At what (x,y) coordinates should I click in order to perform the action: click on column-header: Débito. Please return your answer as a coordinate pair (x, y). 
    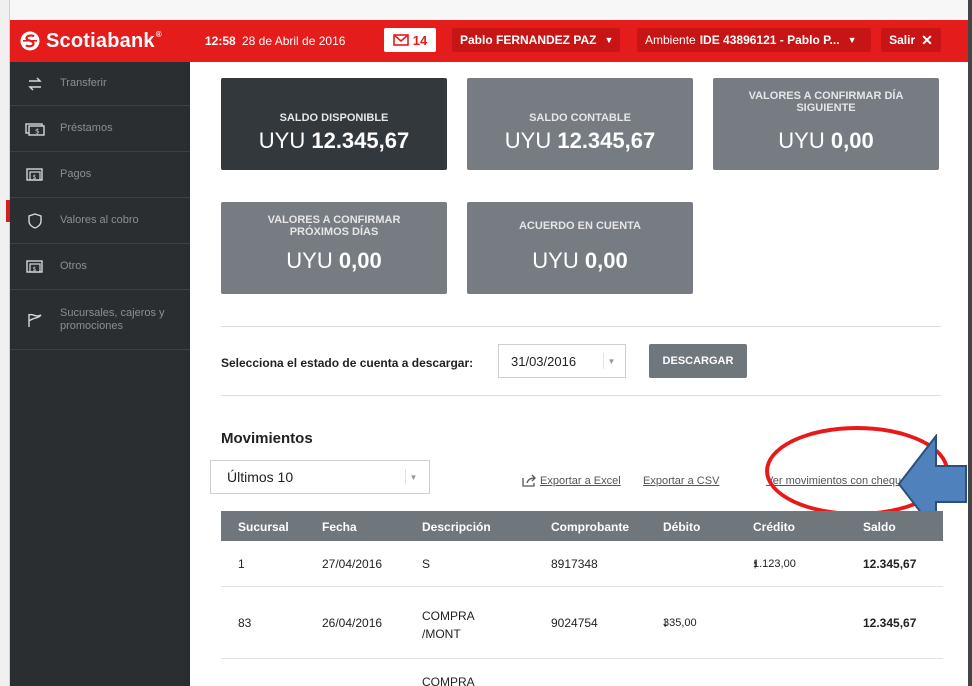
    Looking at the image, I should click on (682, 527).